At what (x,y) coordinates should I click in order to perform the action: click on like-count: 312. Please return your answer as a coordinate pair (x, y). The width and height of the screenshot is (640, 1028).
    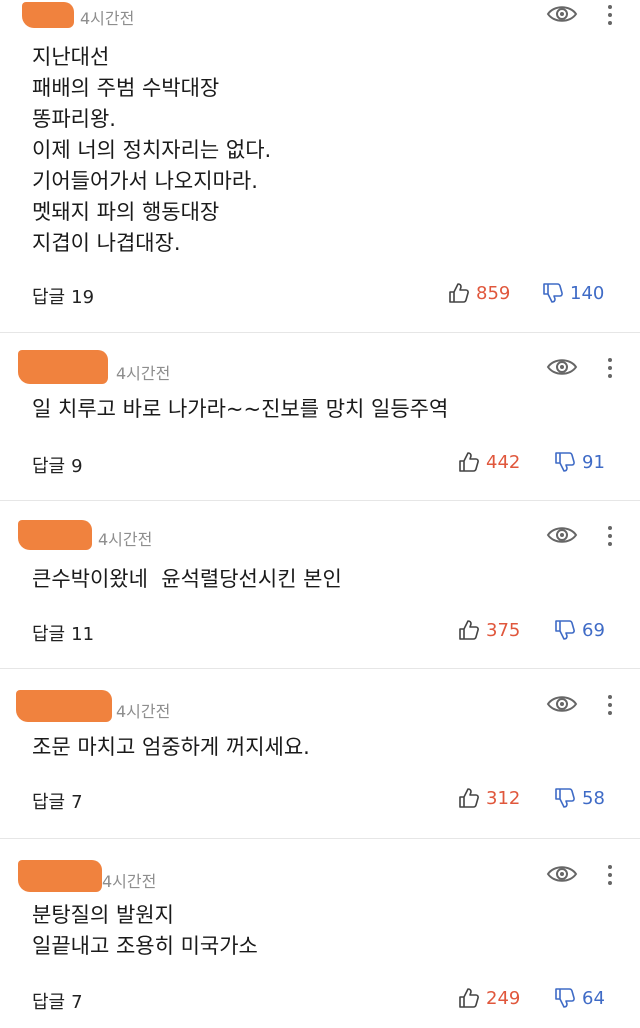
    Looking at the image, I should click on (503, 798).